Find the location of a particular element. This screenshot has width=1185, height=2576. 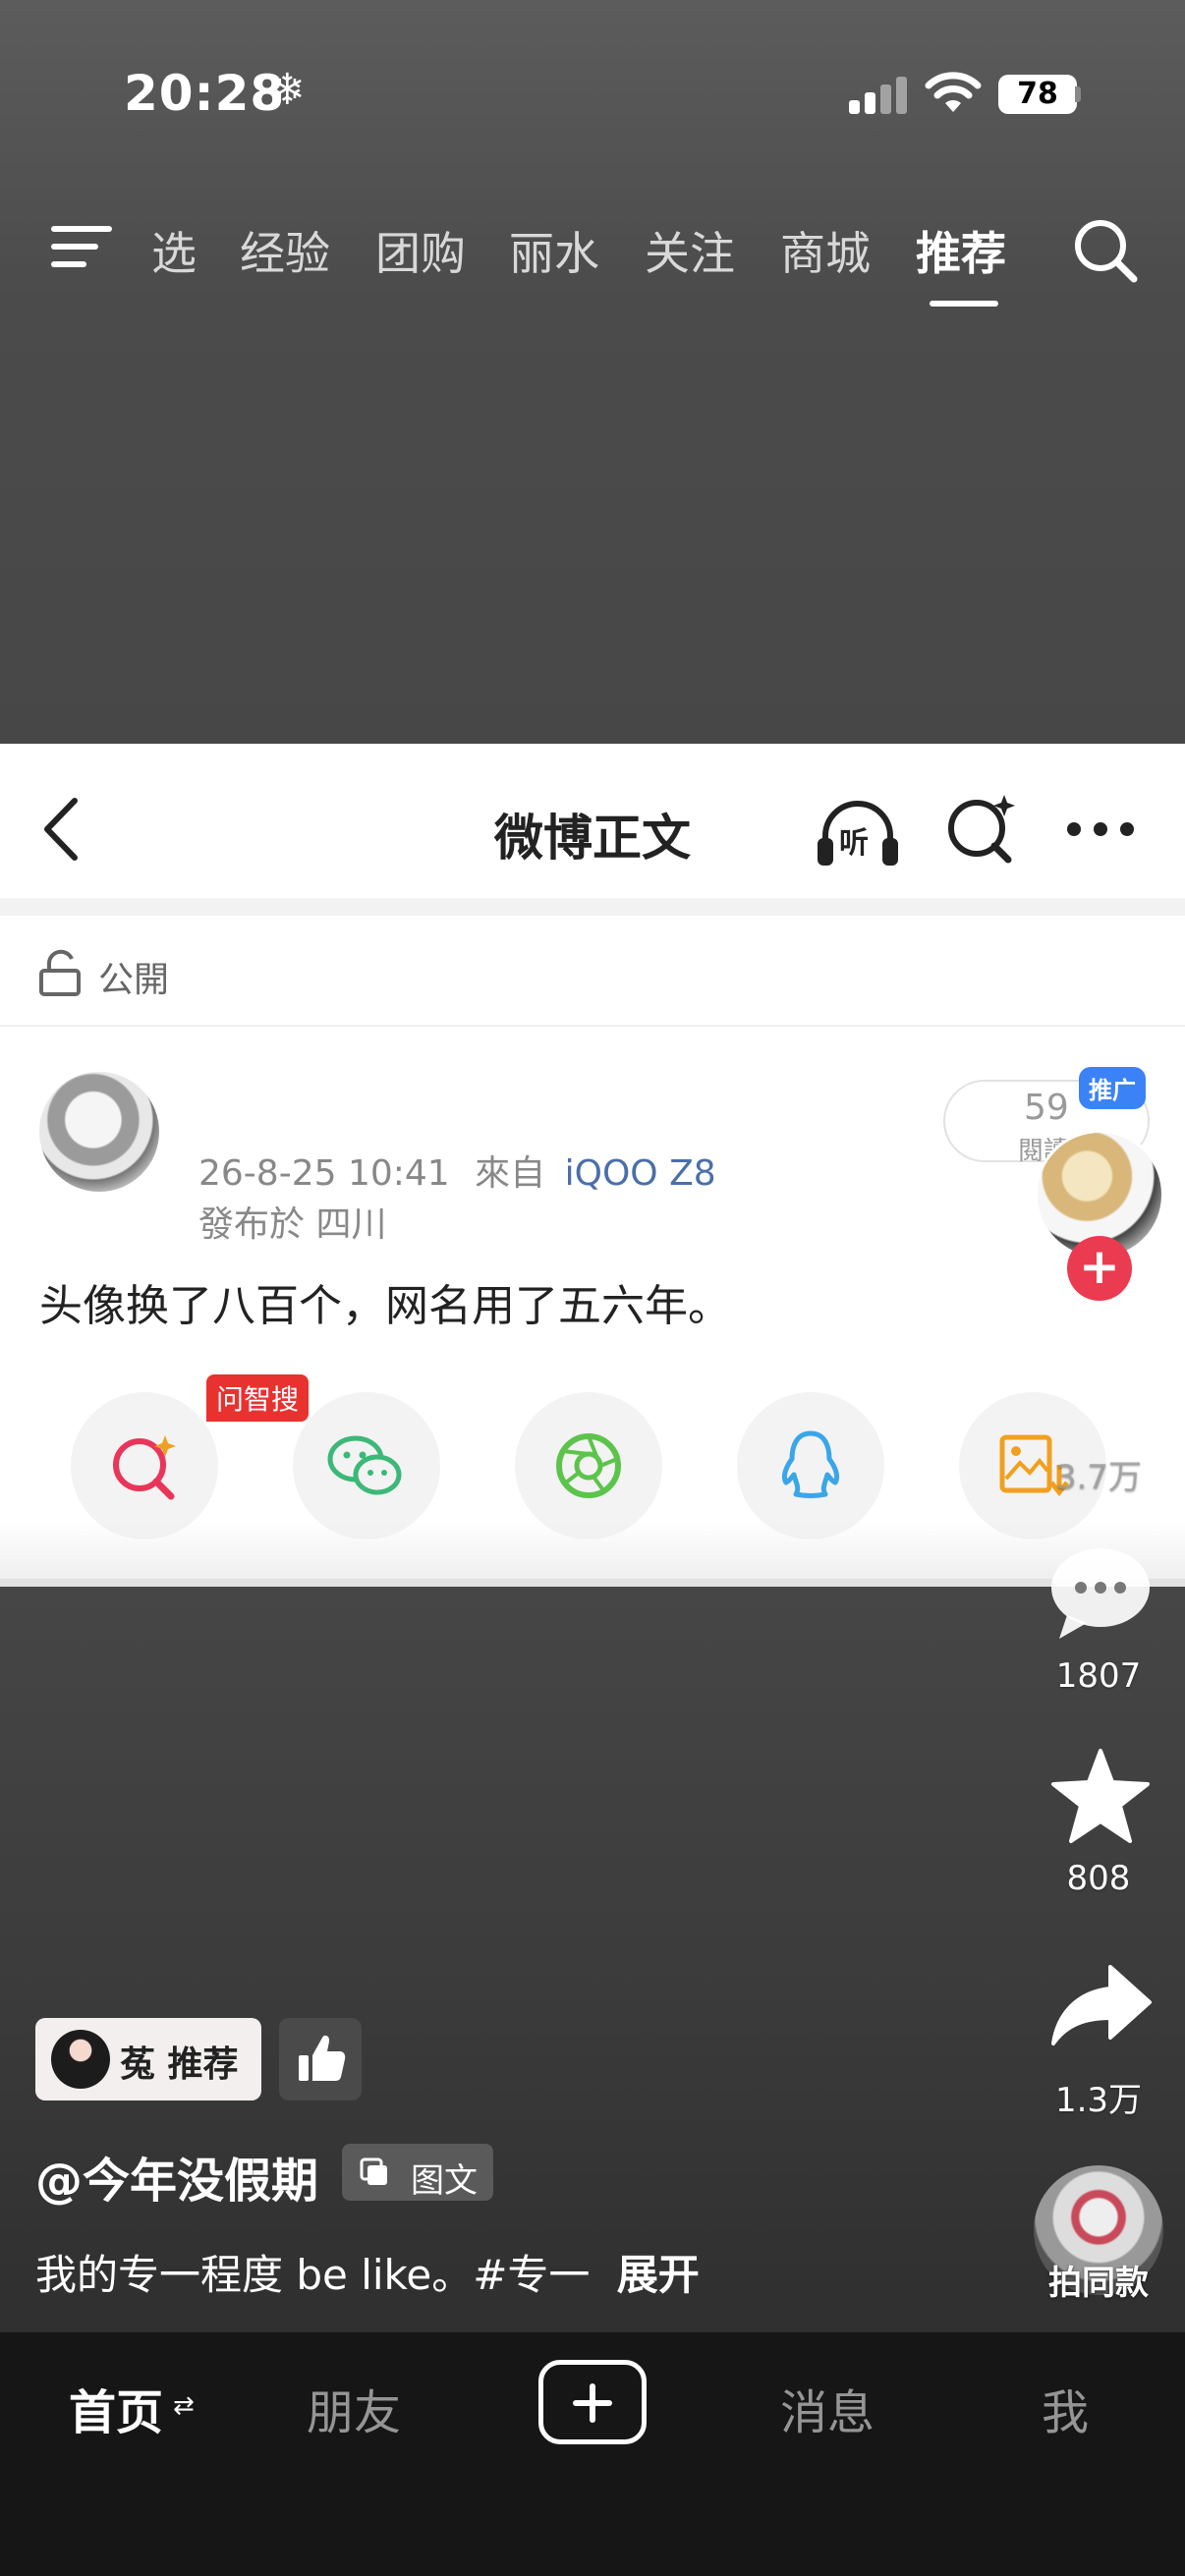

nav-active-underline is located at coordinates (964, 304).